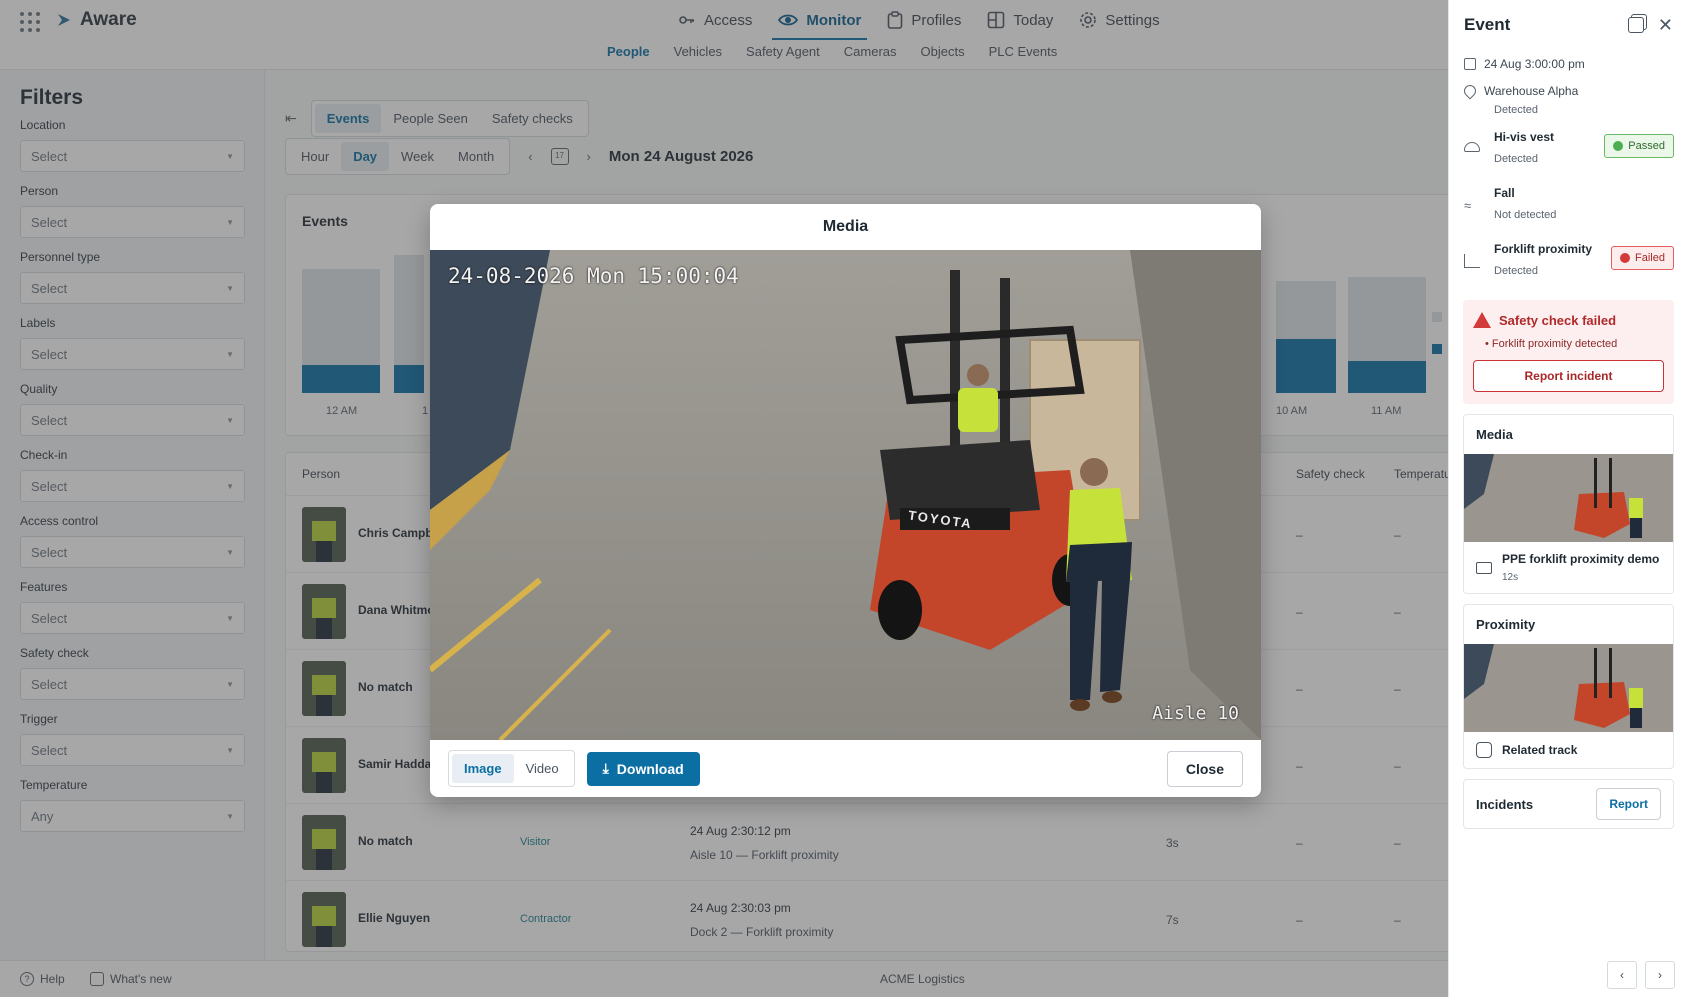 Image resolution: width=1688 pixels, height=997 pixels. Describe the element at coordinates (605, 768) in the screenshot. I see `download-icon: ⤓` at that location.